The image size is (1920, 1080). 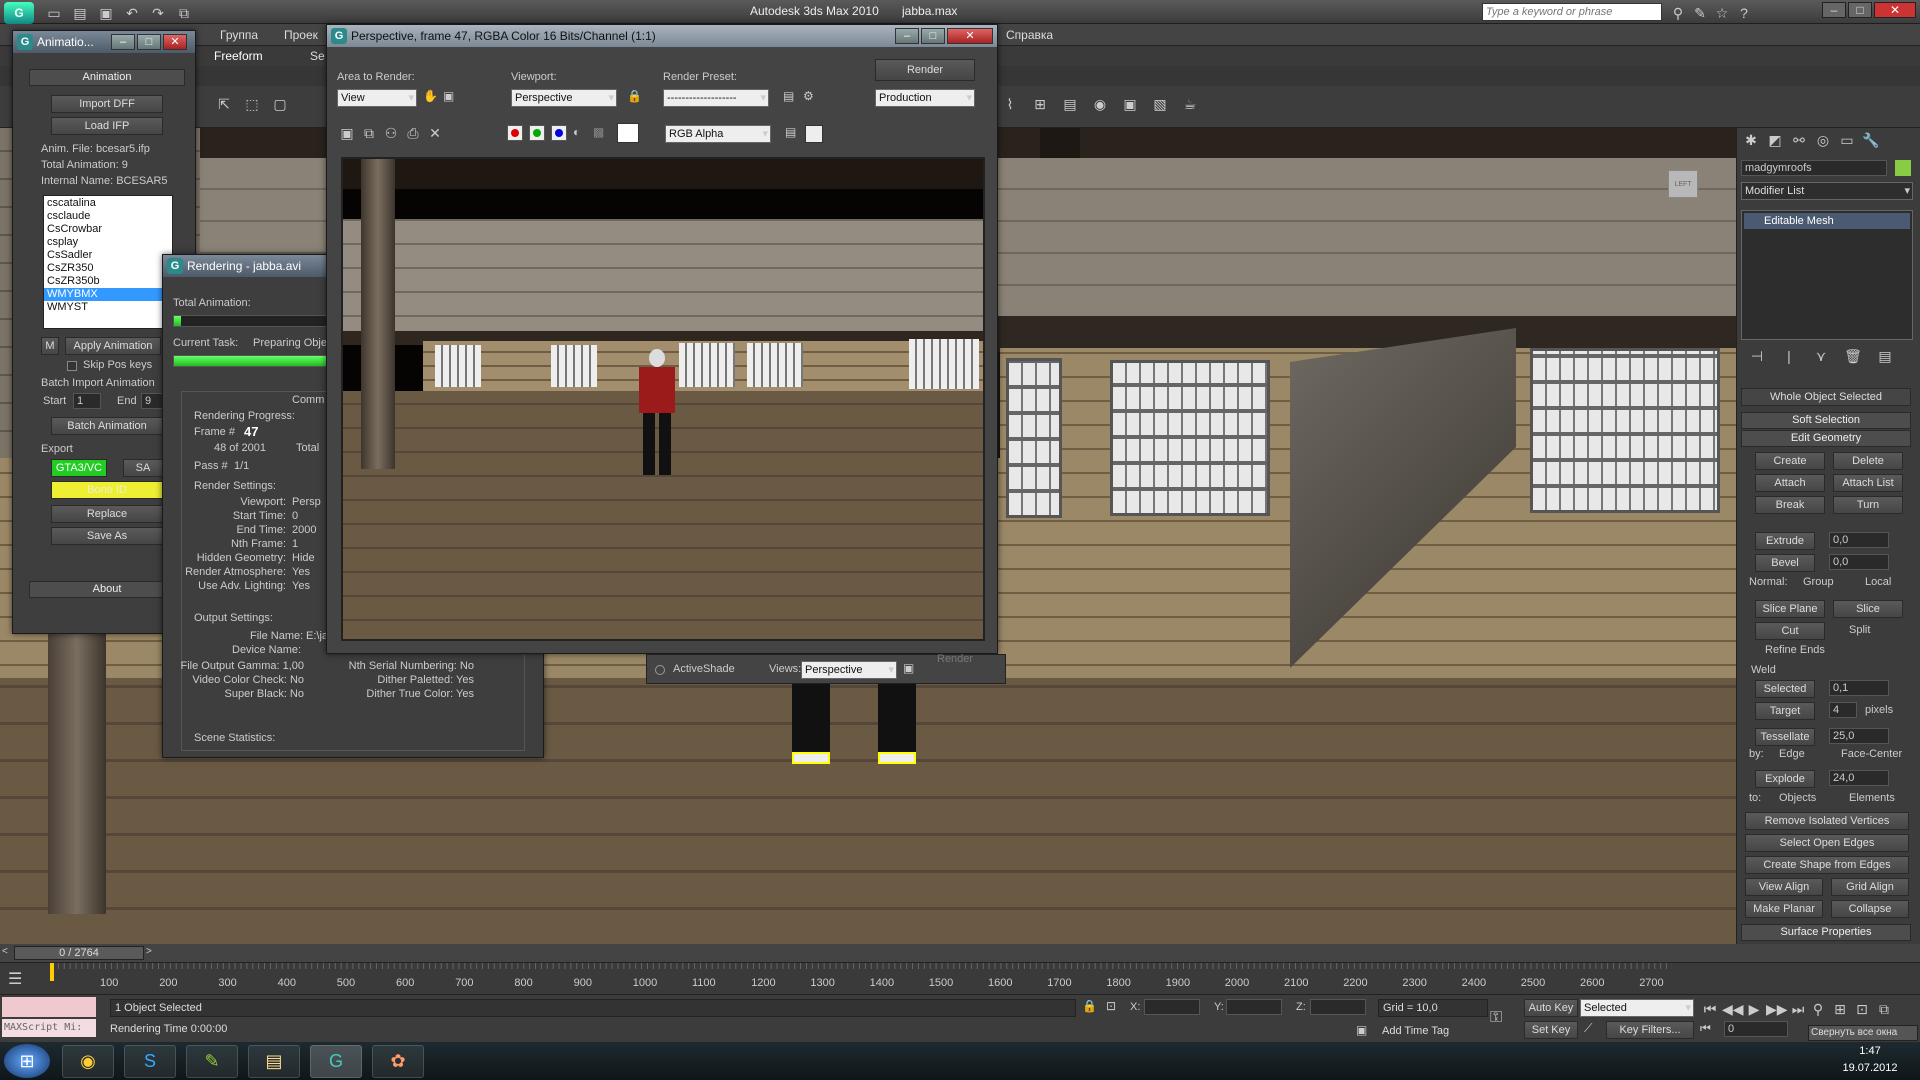 I want to click on anim-close-button: ✕, so click(x=175, y=42).